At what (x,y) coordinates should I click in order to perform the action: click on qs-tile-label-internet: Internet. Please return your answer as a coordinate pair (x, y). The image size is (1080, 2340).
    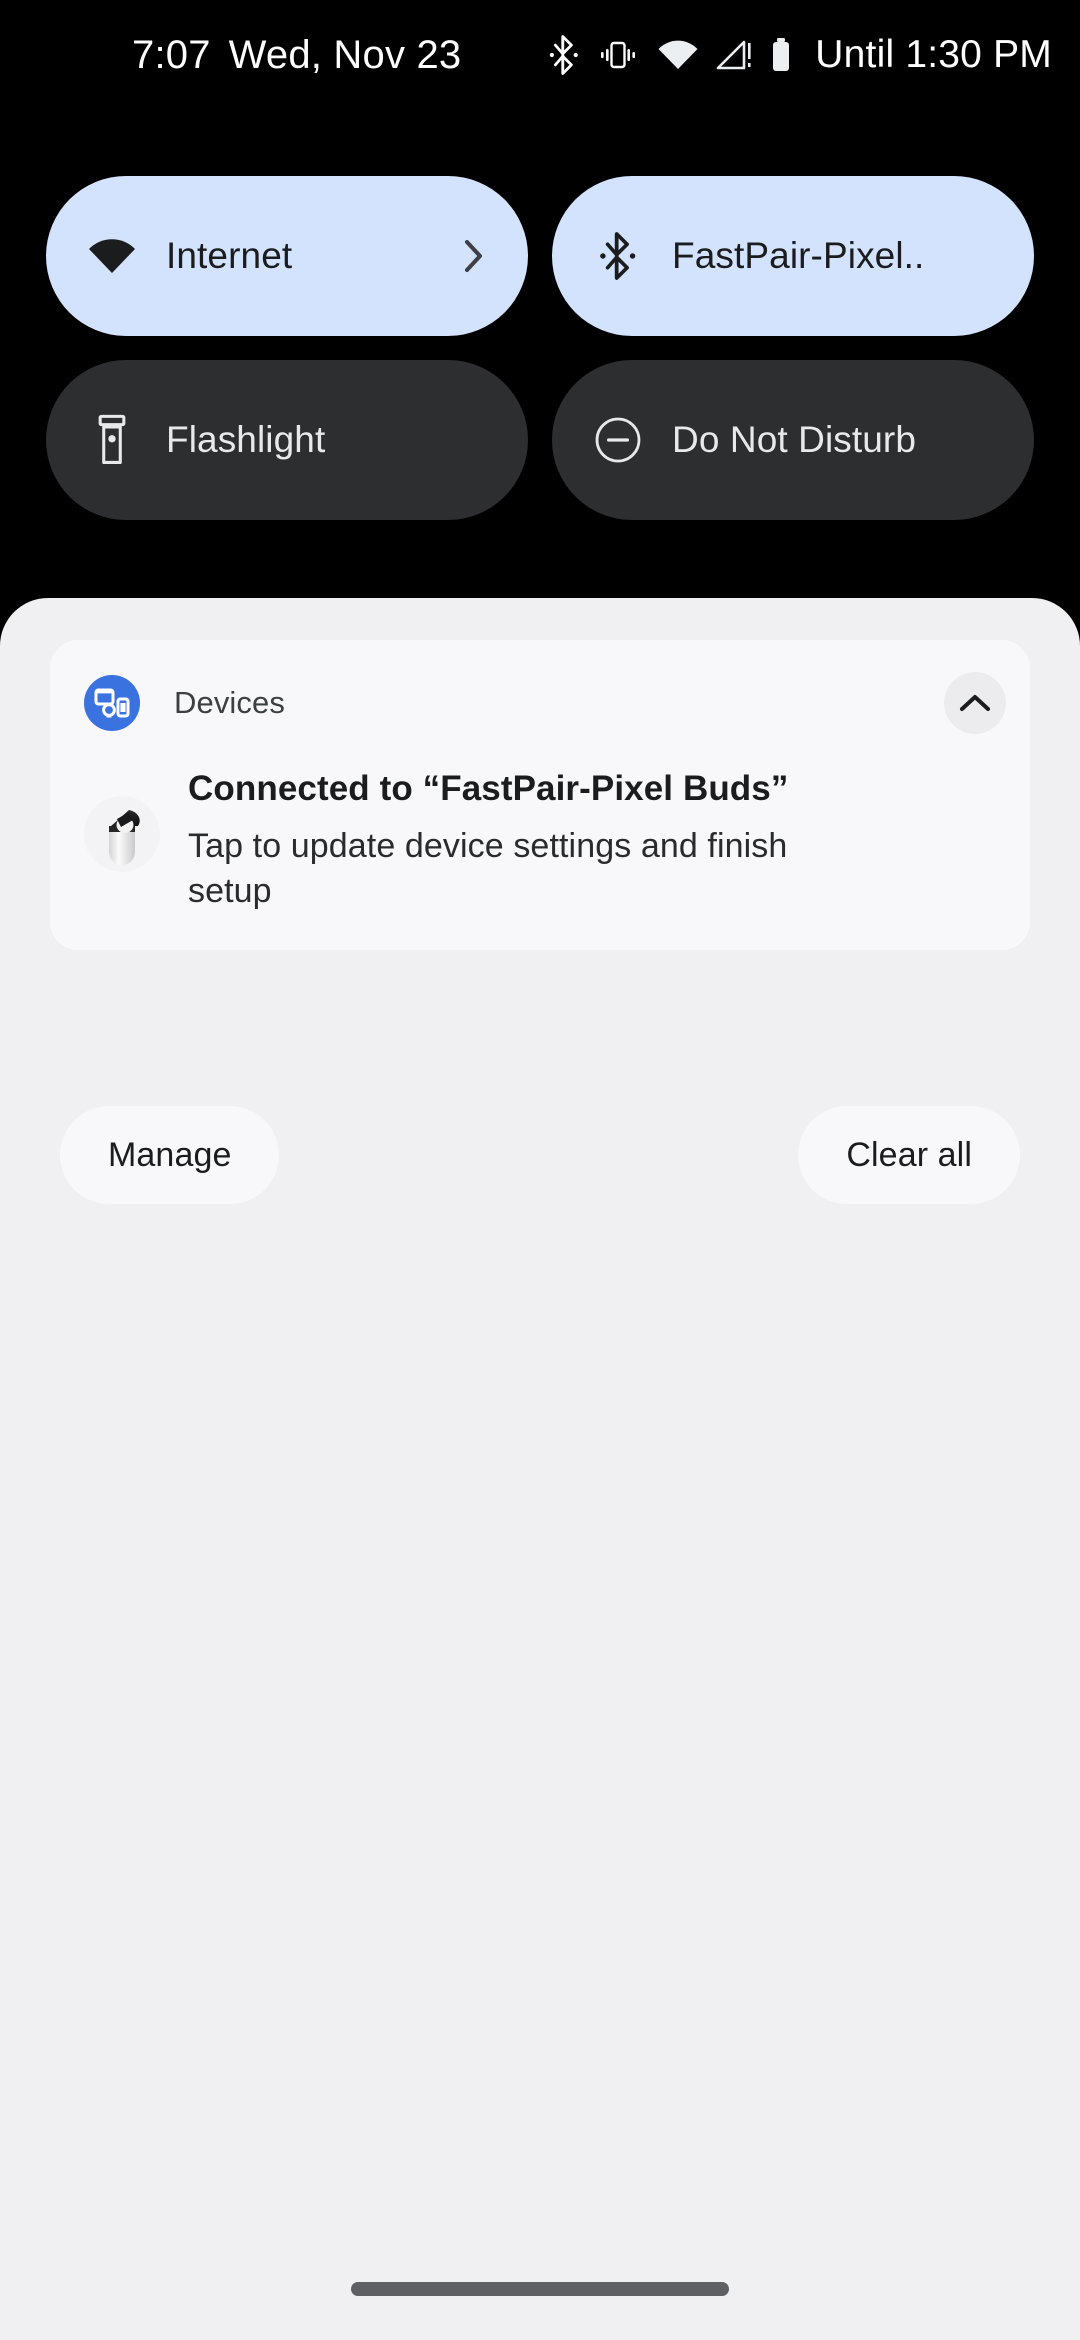
    Looking at the image, I should click on (229, 255).